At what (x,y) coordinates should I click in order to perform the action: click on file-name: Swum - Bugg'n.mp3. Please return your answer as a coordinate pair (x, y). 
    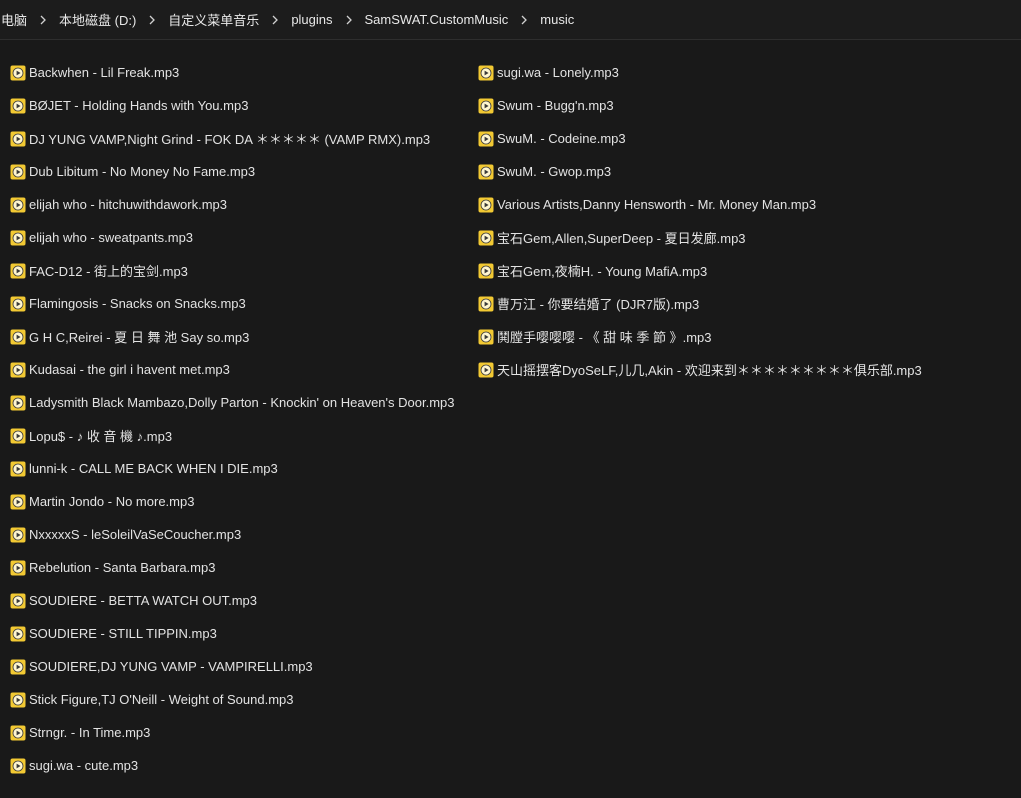
    Looking at the image, I should click on (555, 105).